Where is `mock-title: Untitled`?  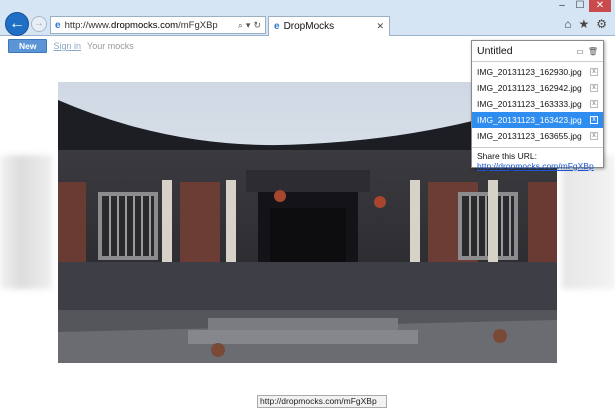 mock-title: Untitled is located at coordinates (524, 51).